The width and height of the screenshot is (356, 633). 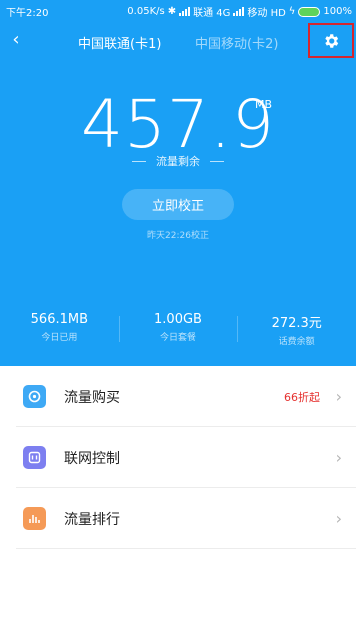 I want to click on battery-icon, so click(x=309, y=11).